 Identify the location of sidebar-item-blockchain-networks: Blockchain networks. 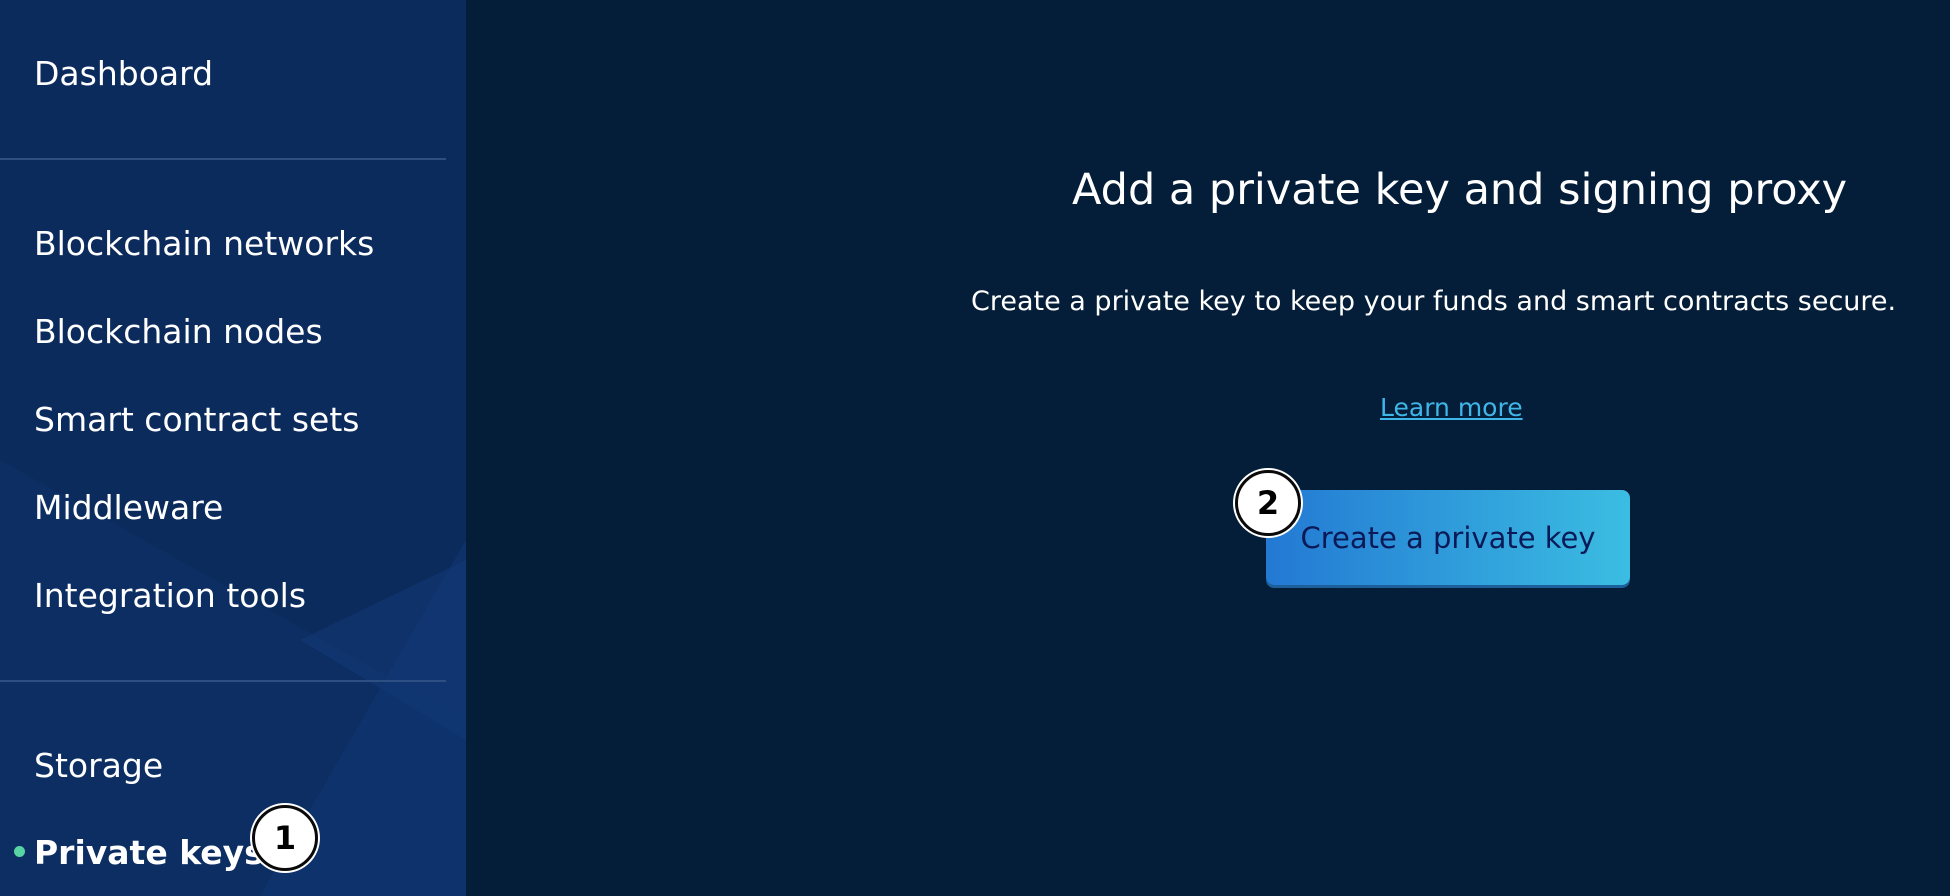
(204, 244).